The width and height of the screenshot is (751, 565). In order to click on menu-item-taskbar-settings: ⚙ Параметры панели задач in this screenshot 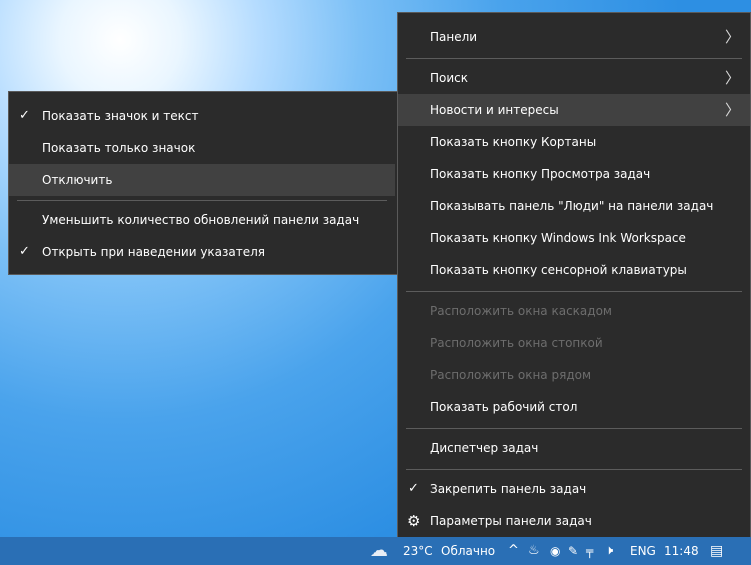, I will do `click(574, 521)`.